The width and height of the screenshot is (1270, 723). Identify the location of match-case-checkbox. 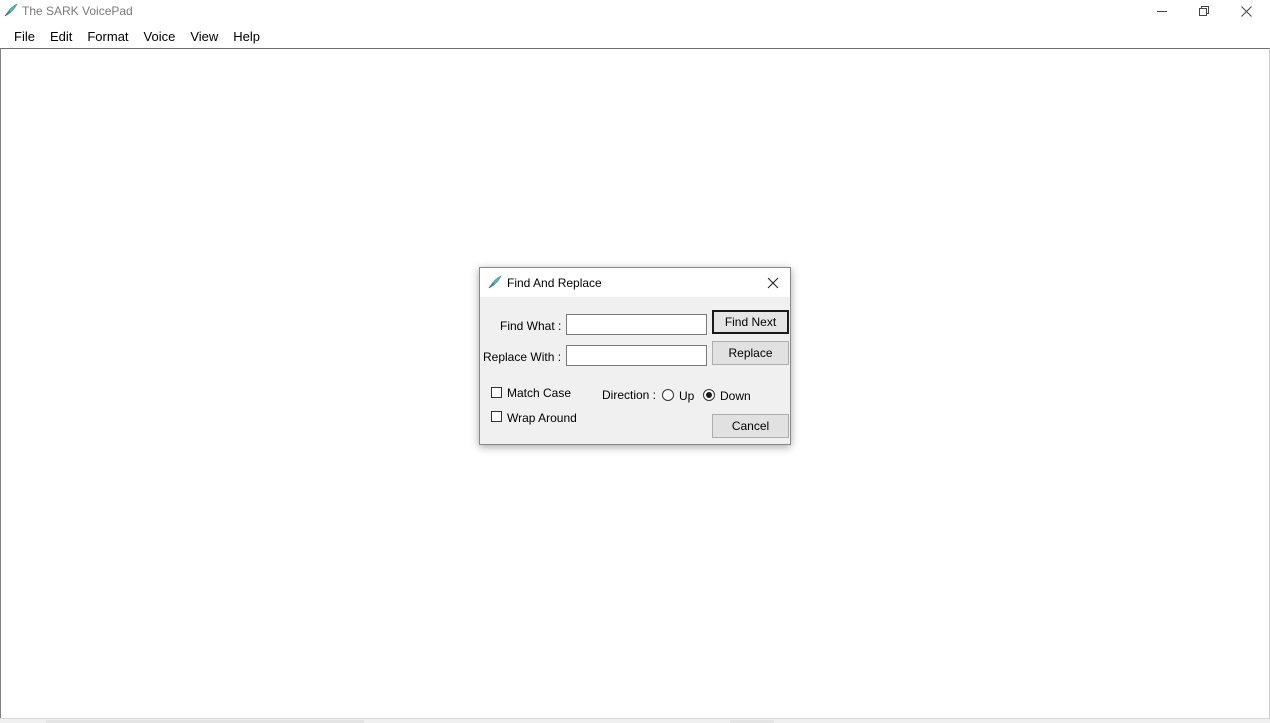
(496, 392).